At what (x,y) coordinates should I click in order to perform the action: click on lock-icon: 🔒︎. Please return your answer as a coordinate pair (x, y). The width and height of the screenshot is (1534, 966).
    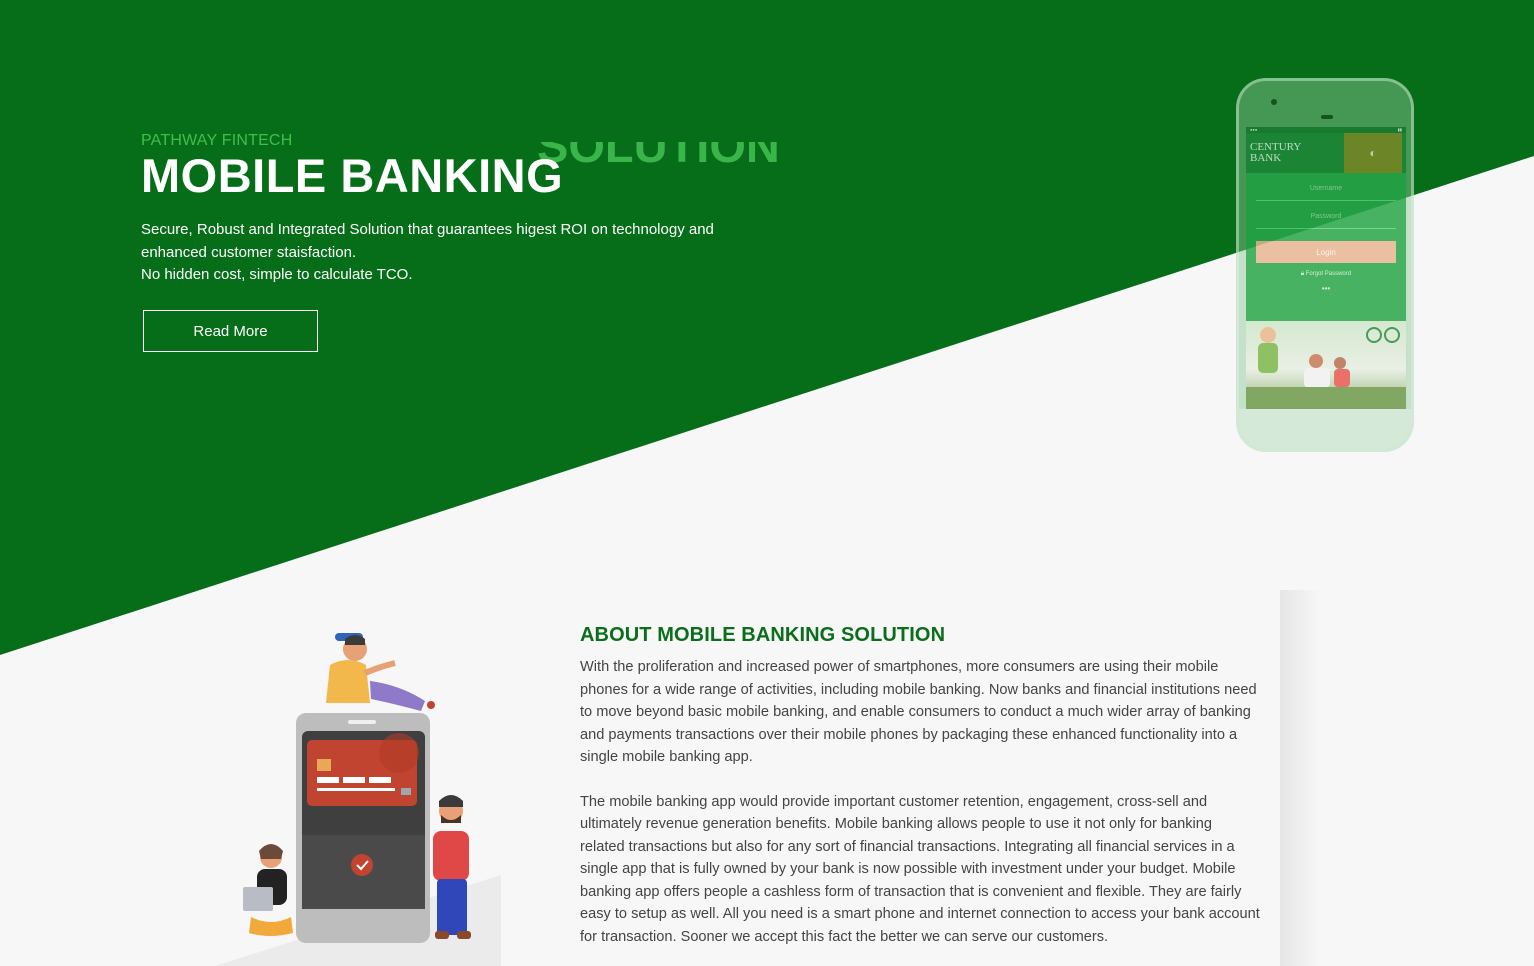
    Looking at the image, I should click on (1302, 274).